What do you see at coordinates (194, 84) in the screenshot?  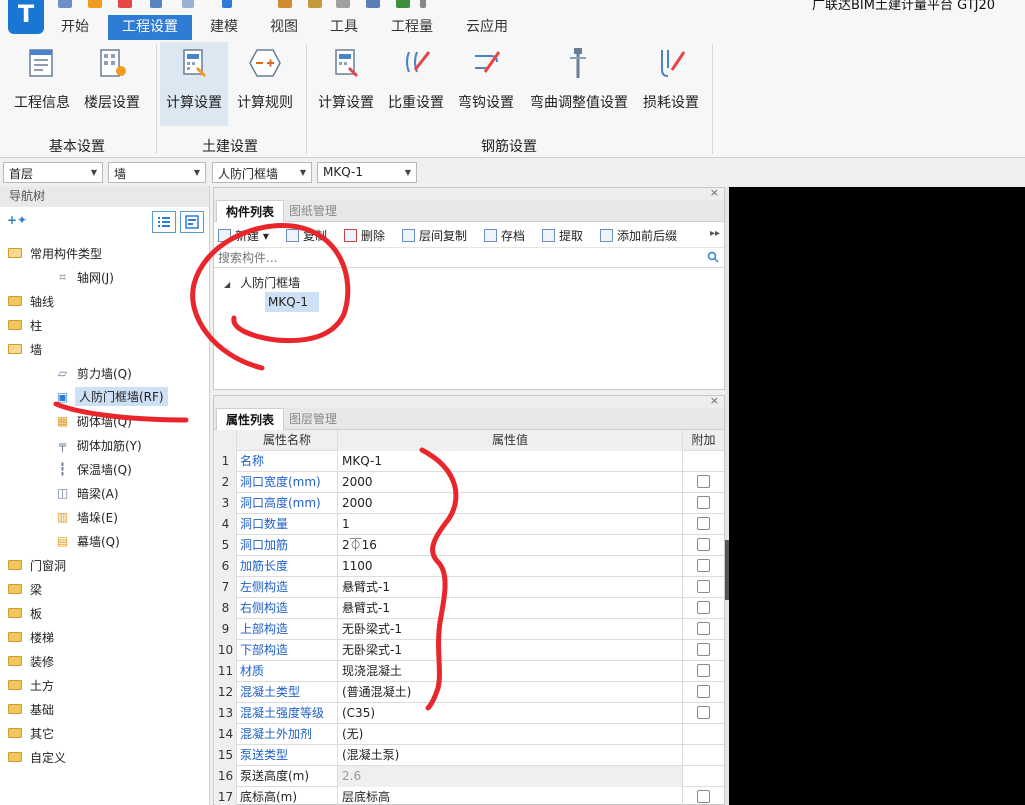 I see `civil-calc-settings-button: 计算设置` at bounding box center [194, 84].